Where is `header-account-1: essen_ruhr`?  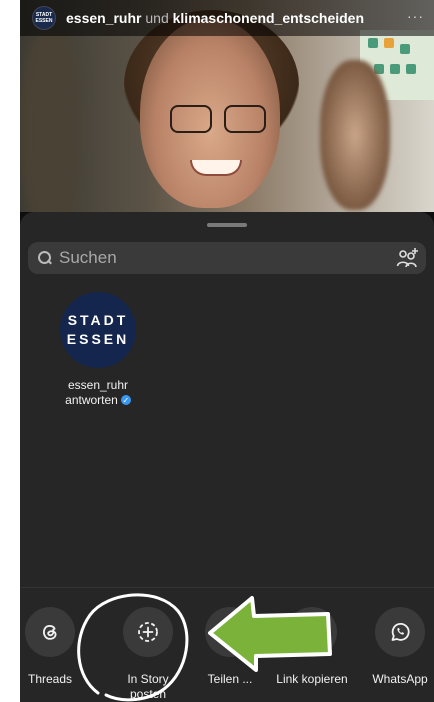 header-account-1: essen_ruhr is located at coordinates (103, 18).